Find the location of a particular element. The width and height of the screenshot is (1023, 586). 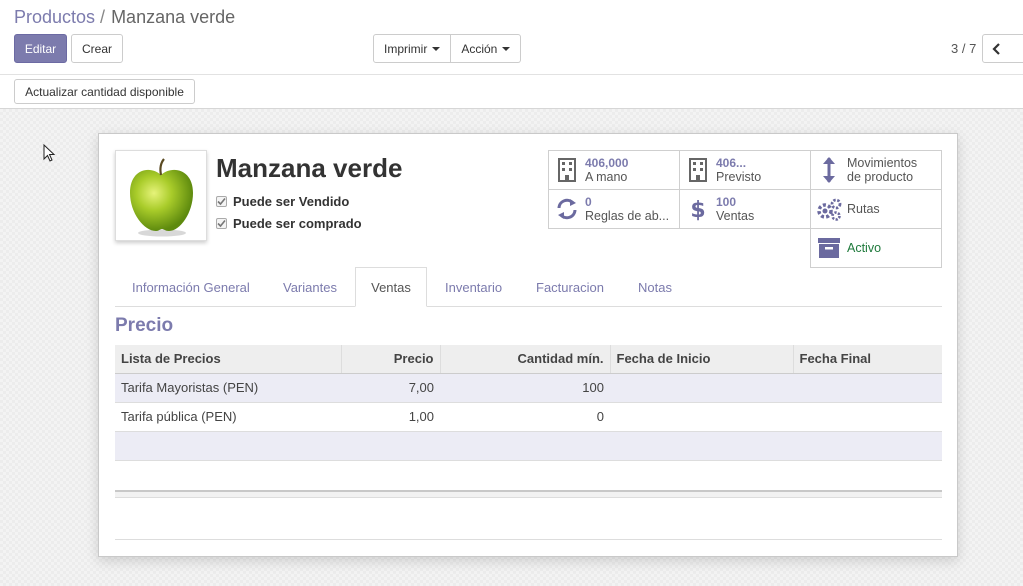

on-hand-value: 406,000 is located at coordinates (607, 163).